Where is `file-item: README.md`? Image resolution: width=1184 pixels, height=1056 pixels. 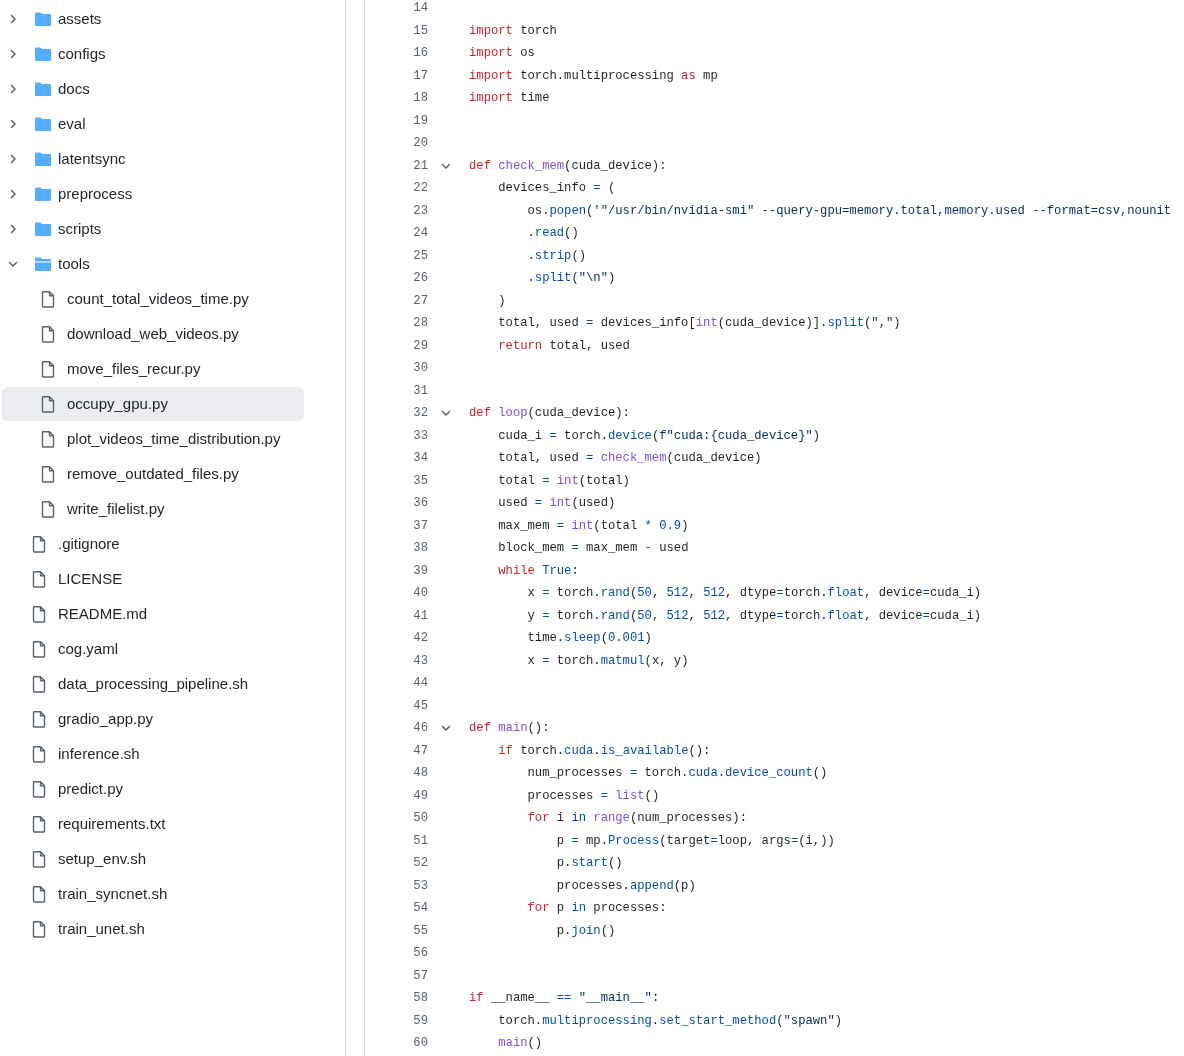
file-item: README.md is located at coordinates (153, 614).